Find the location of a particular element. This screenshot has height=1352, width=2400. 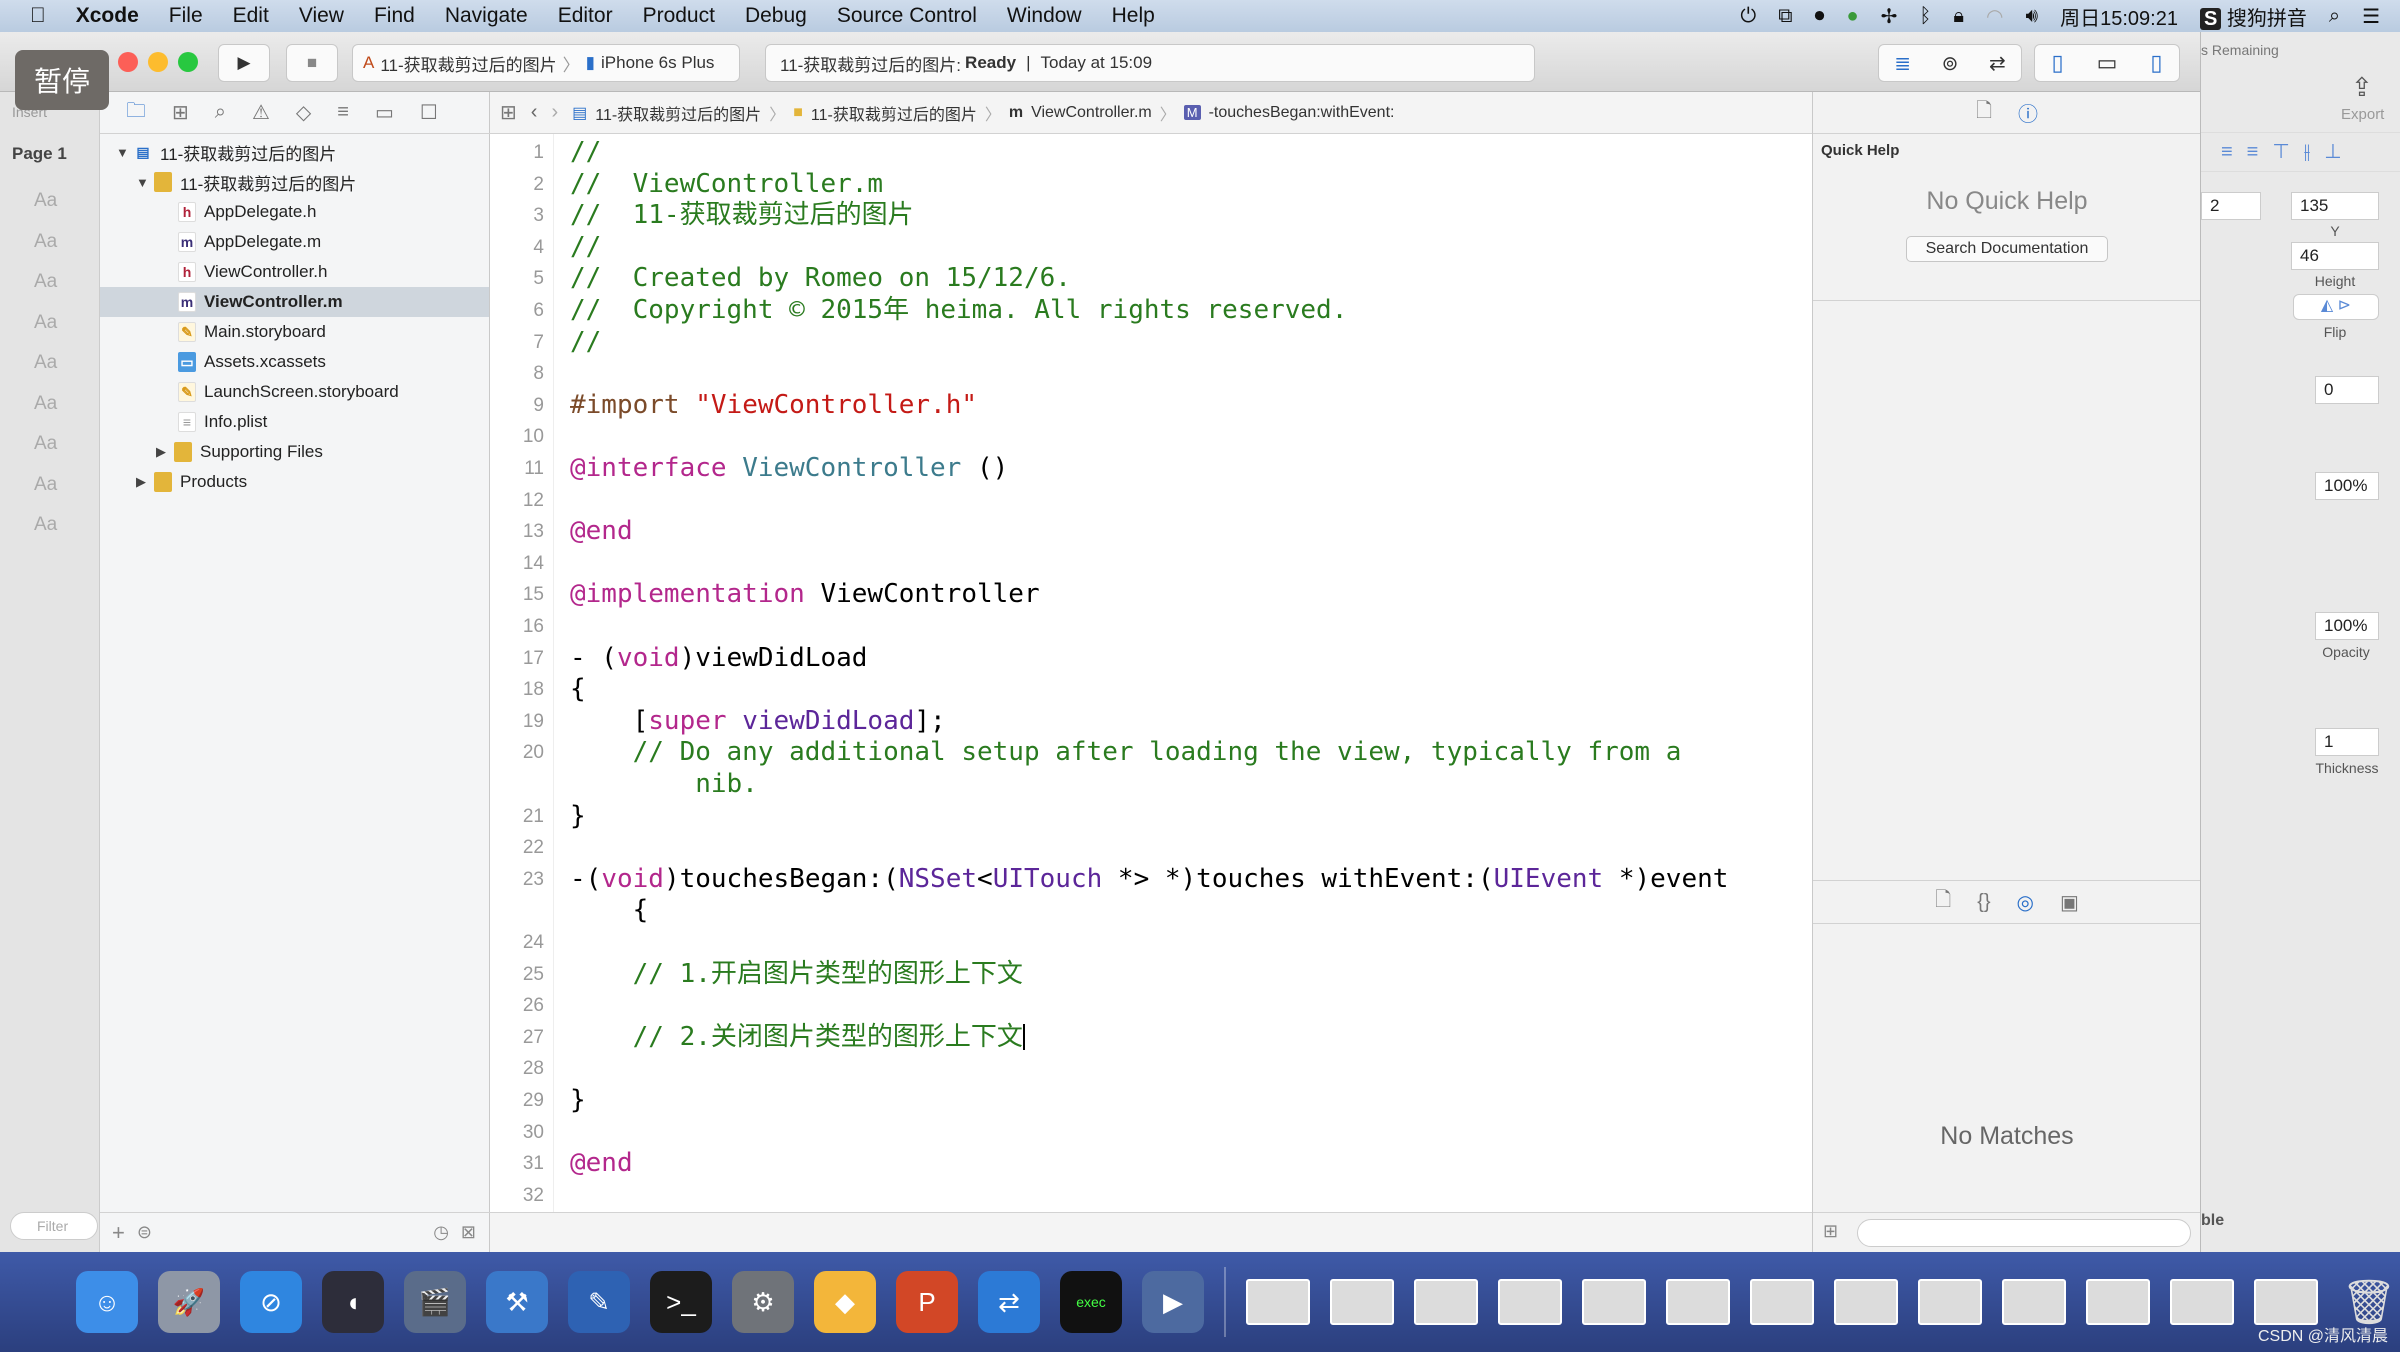

version-editor-icon: ⇄ is located at coordinates (1997, 63).